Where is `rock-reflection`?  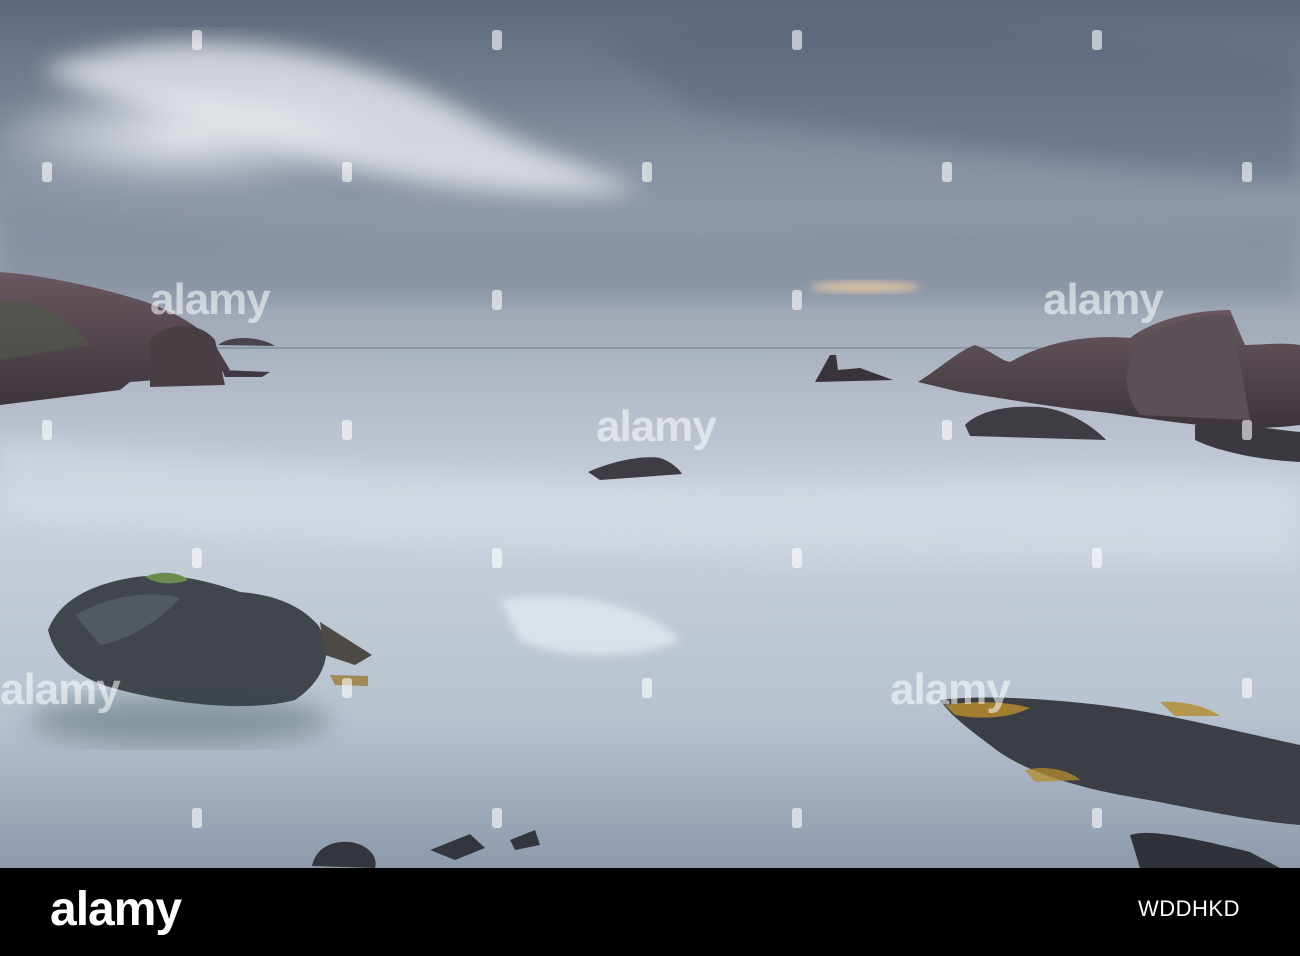 rock-reflection is located at coordinates (180, 720).